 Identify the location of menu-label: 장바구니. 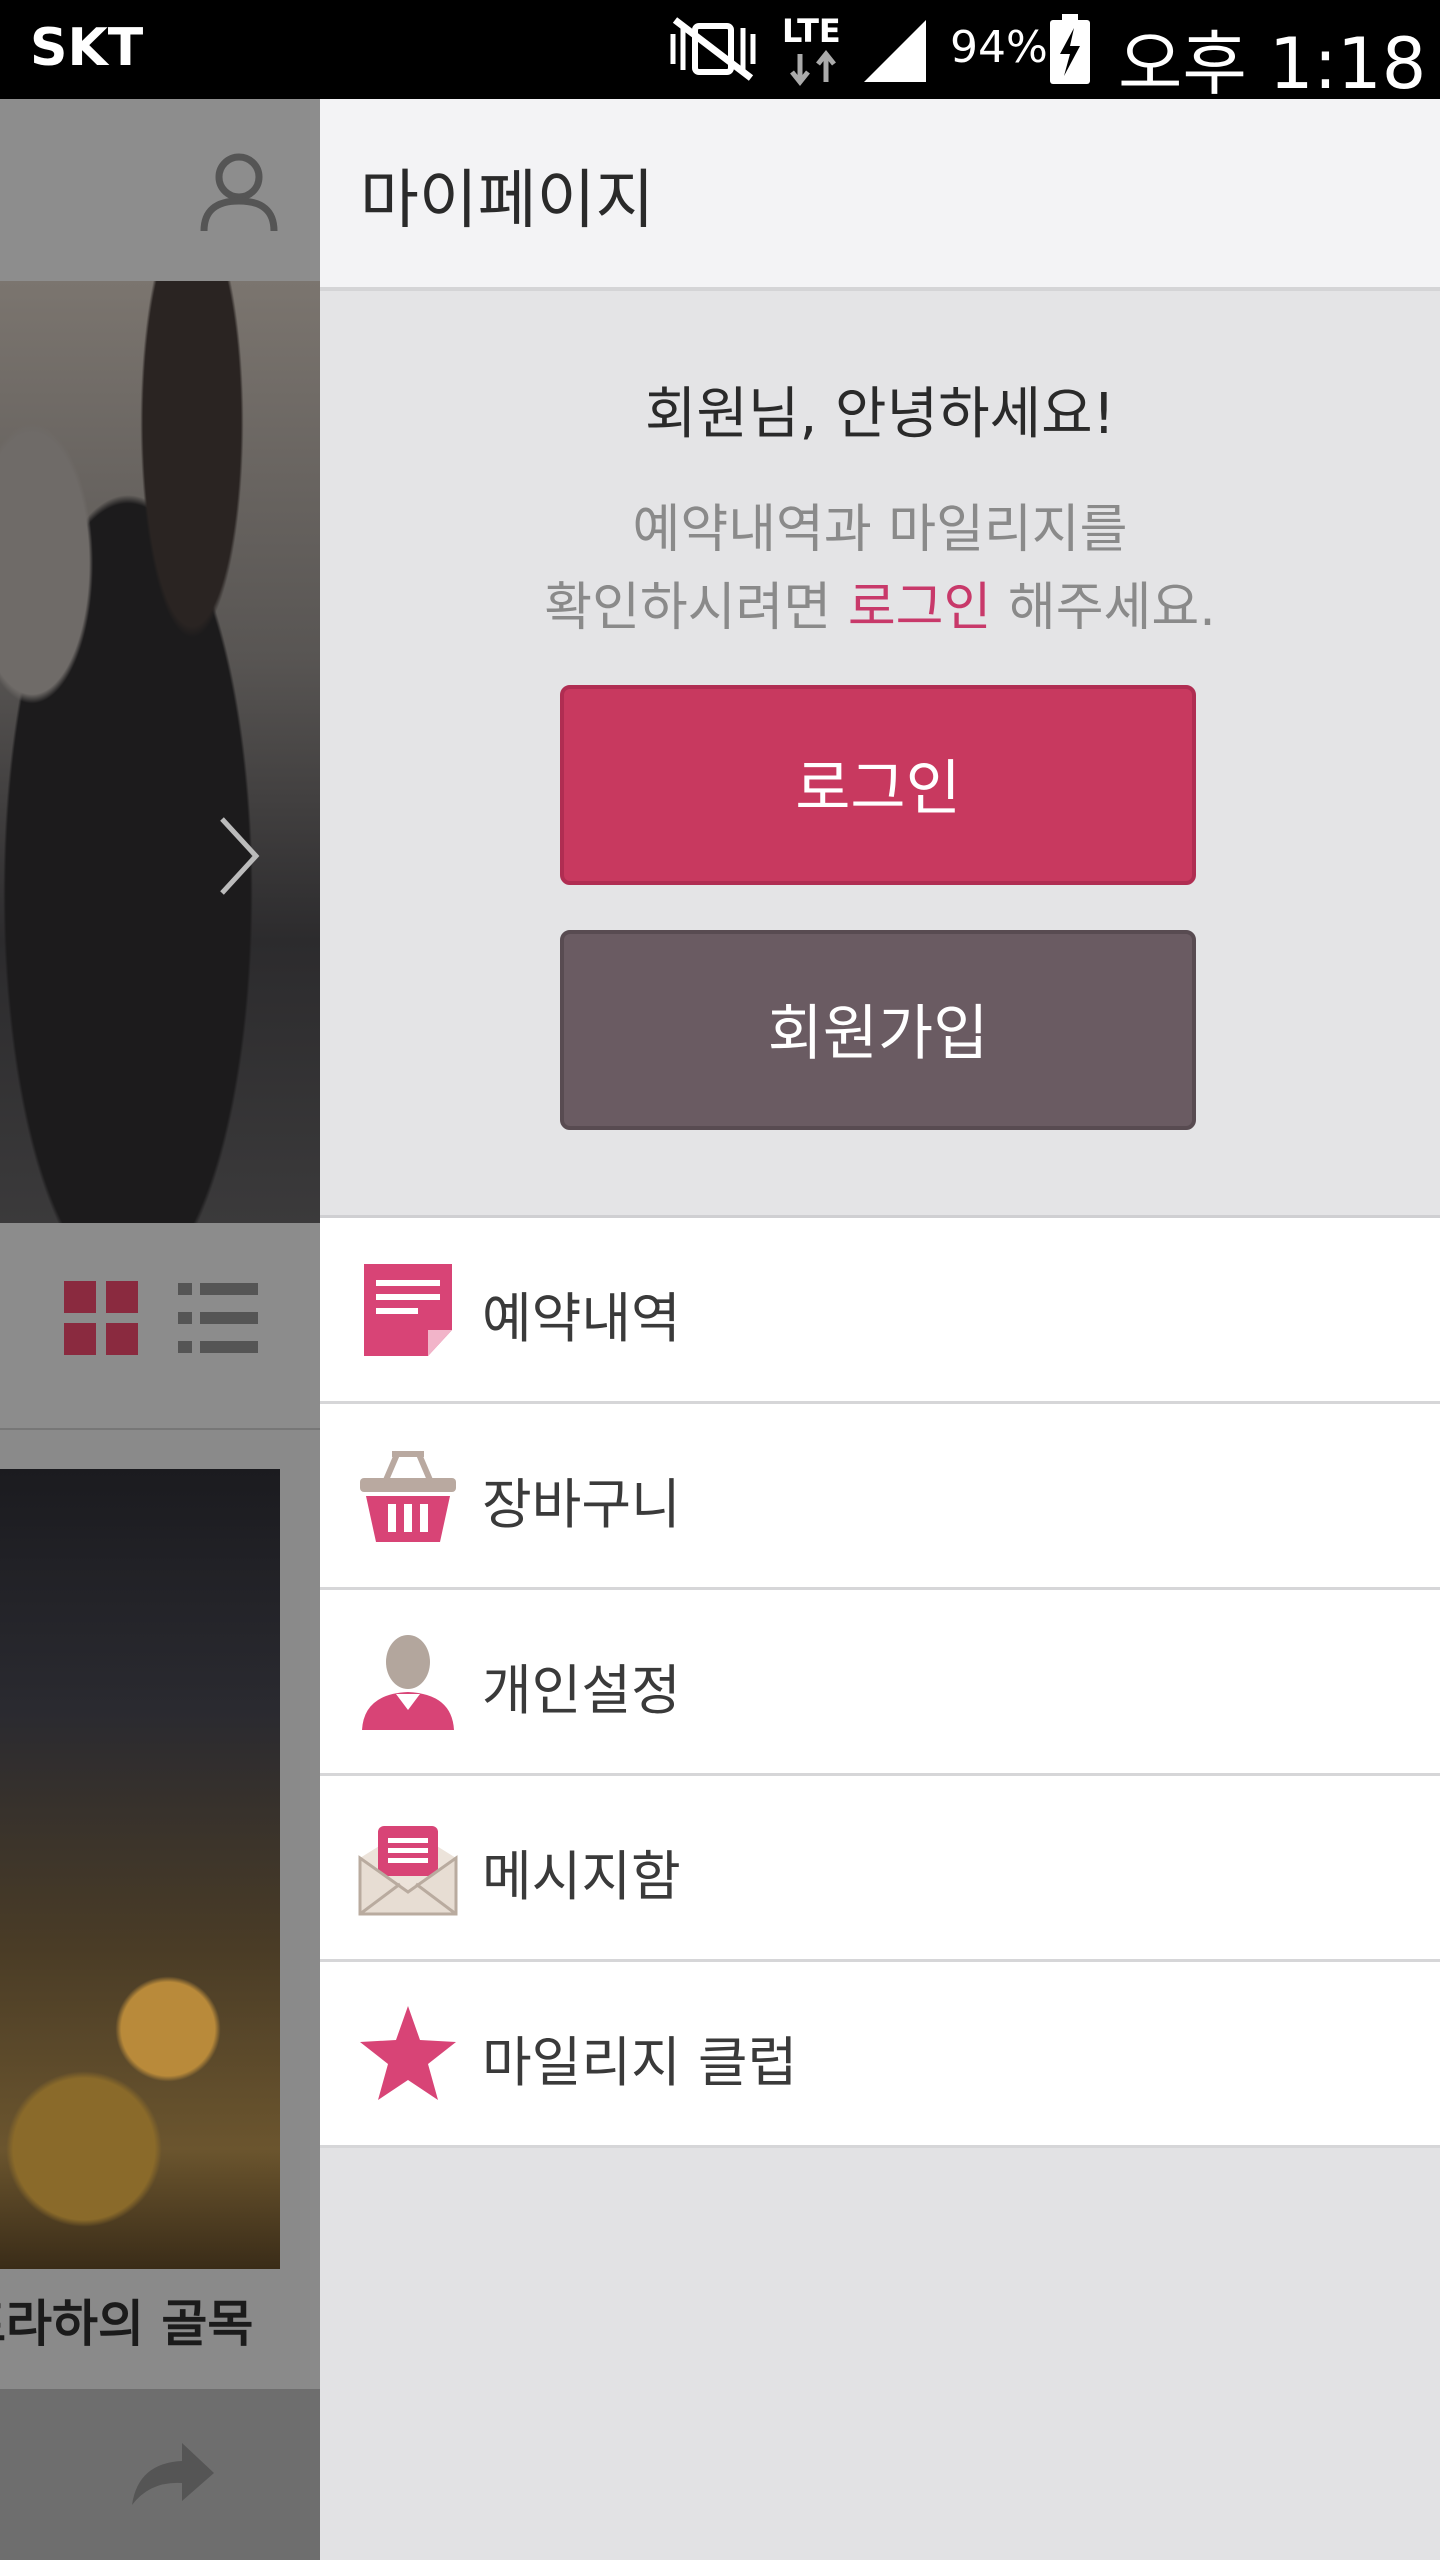
(581, 1504).